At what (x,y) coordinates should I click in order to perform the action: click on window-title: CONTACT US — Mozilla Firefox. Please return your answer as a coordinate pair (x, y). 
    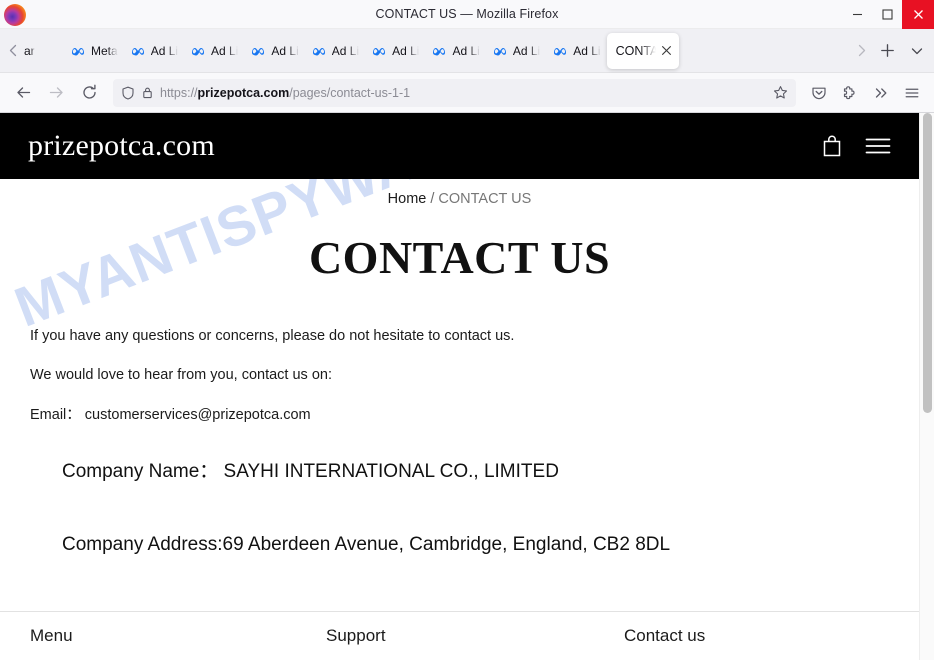
    Looking at the image, I should click on (467, 14).